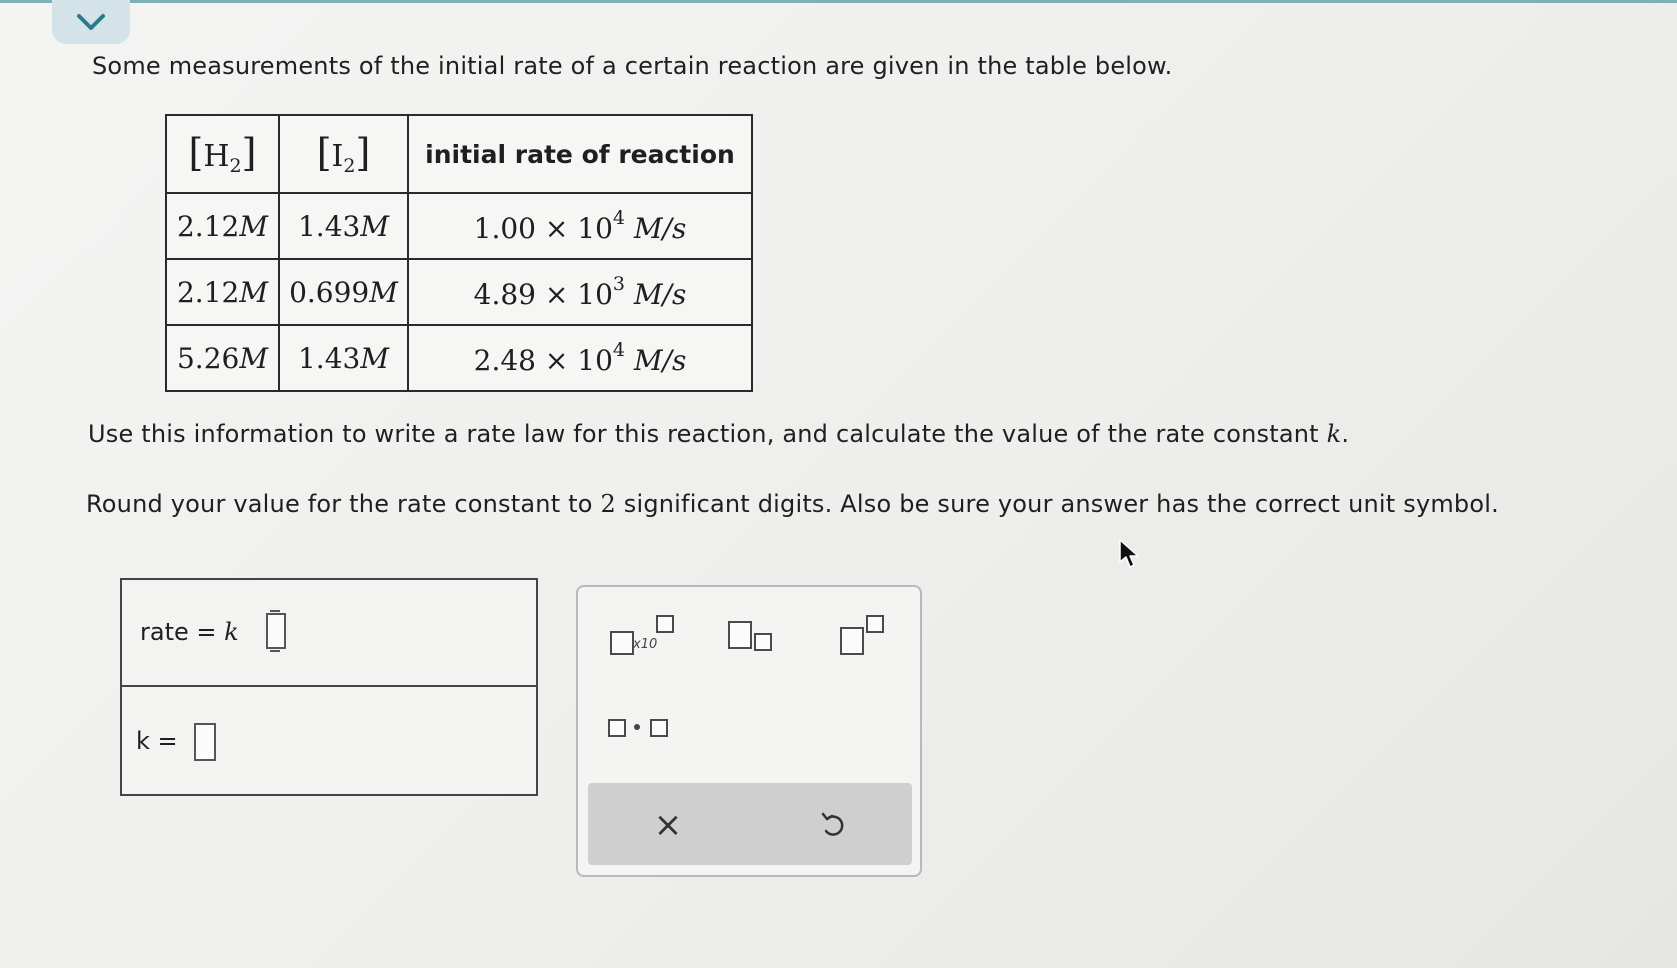 The image size is (1677, 968). What do you see at coordinates (276, 631) in the screenshot?
I see `rate-law-input` at bounding box center [276, 631].